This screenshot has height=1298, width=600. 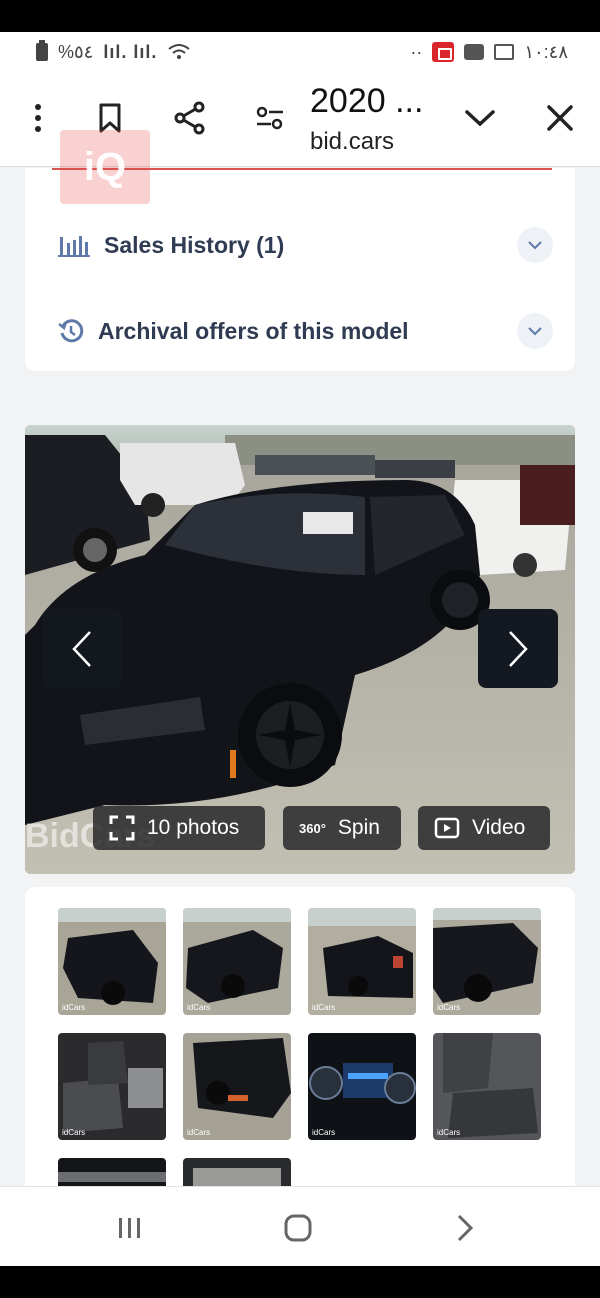 What do you see at coordinates (465, 1228) in the screenshot?
I see `back-icon` at bounding box center [465, 1228].